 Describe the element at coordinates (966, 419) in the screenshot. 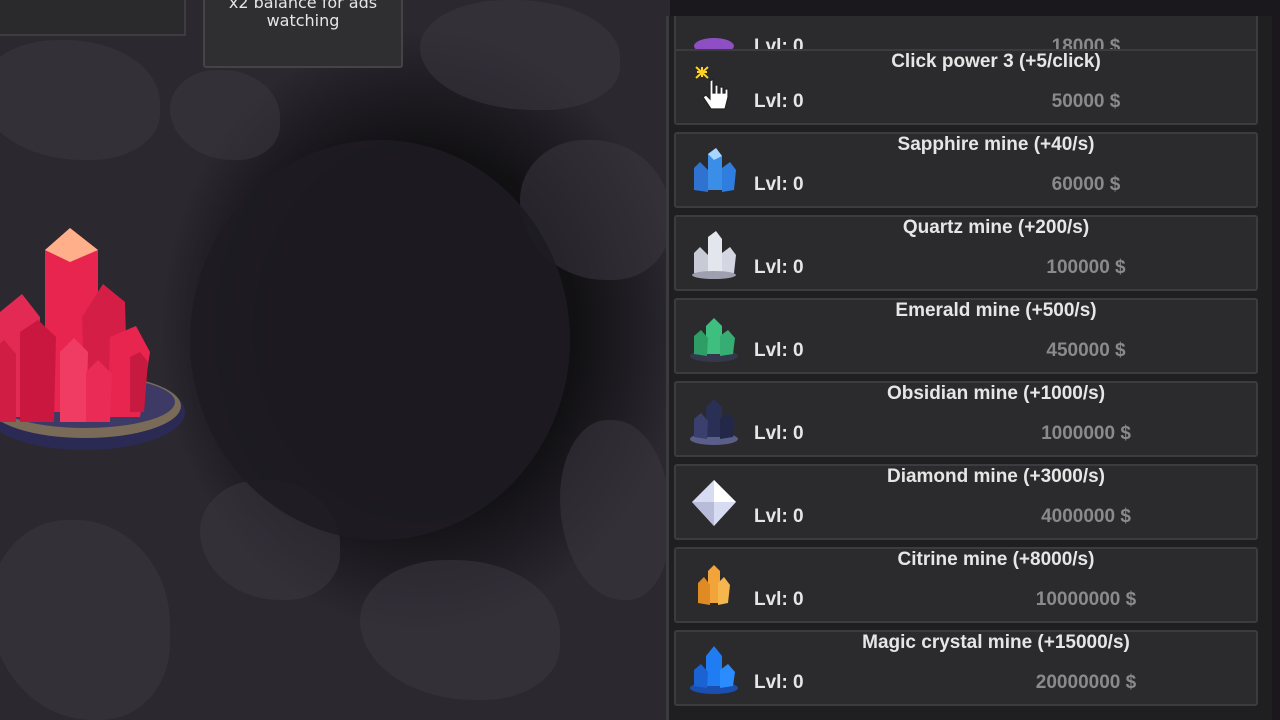

I see `shop-item-obsidian-mine: Obsidian mine (+1000/s) Lvl: 0 1000000 $` at that location.